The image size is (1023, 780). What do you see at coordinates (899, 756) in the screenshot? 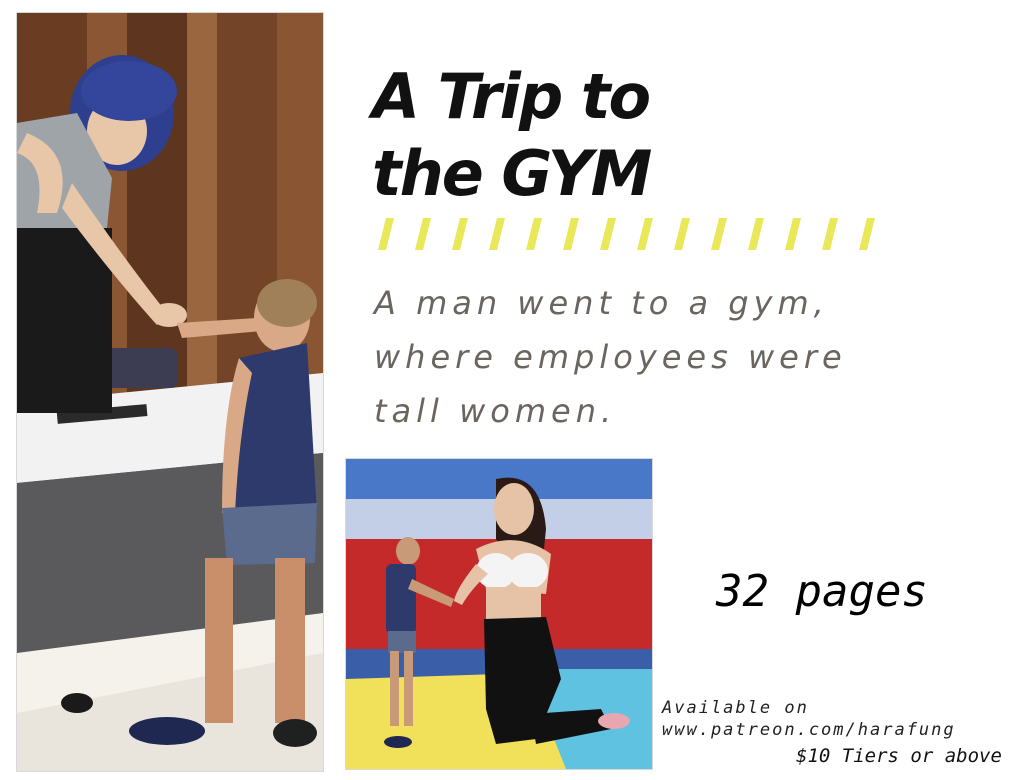
I see `tier-requirement: $10 Tiers or above` at bounding box center [899, 756].